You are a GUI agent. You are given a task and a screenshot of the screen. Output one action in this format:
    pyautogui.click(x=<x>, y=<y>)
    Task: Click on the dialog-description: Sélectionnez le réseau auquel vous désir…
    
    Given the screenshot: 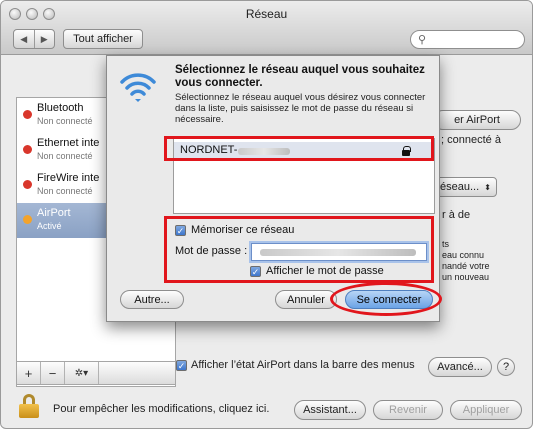 What is the action you would take?
    pyautogui.click(x=300, y=108)
    